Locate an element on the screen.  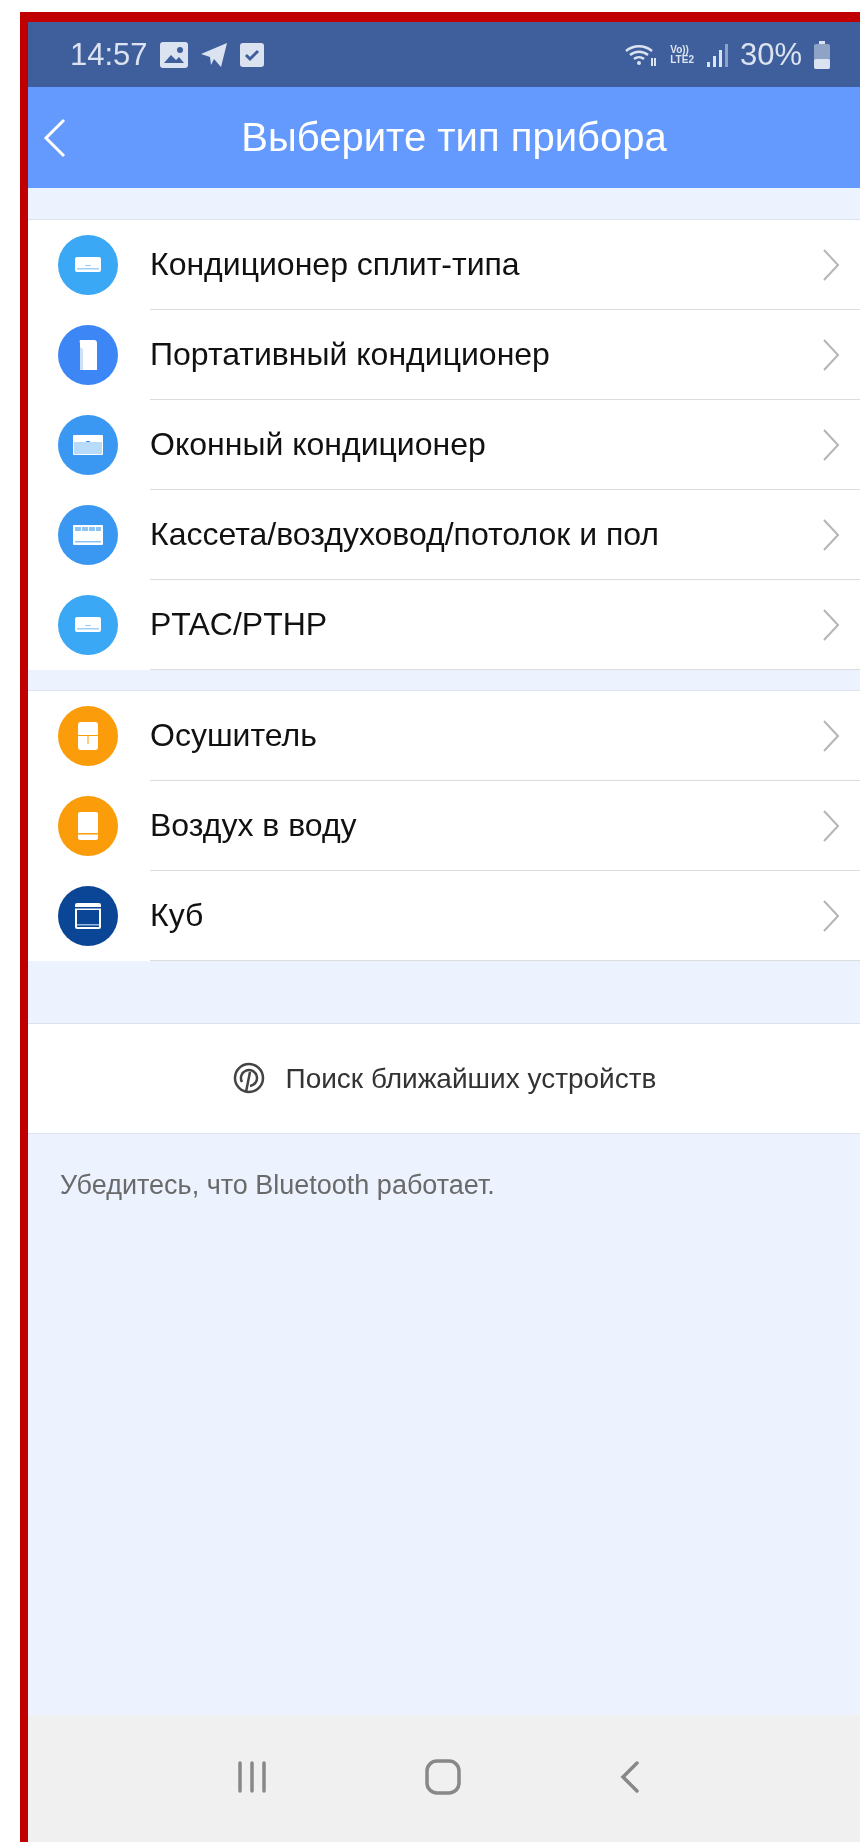
device-type-item: Воздух в воду is located at coordinates (444, 826).